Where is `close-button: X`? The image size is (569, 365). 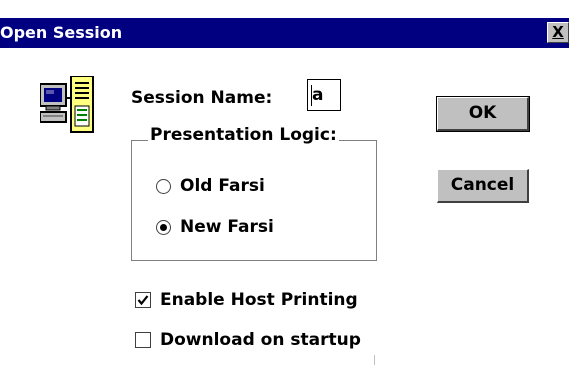
close-button: X is located at coordinates (558, 32).